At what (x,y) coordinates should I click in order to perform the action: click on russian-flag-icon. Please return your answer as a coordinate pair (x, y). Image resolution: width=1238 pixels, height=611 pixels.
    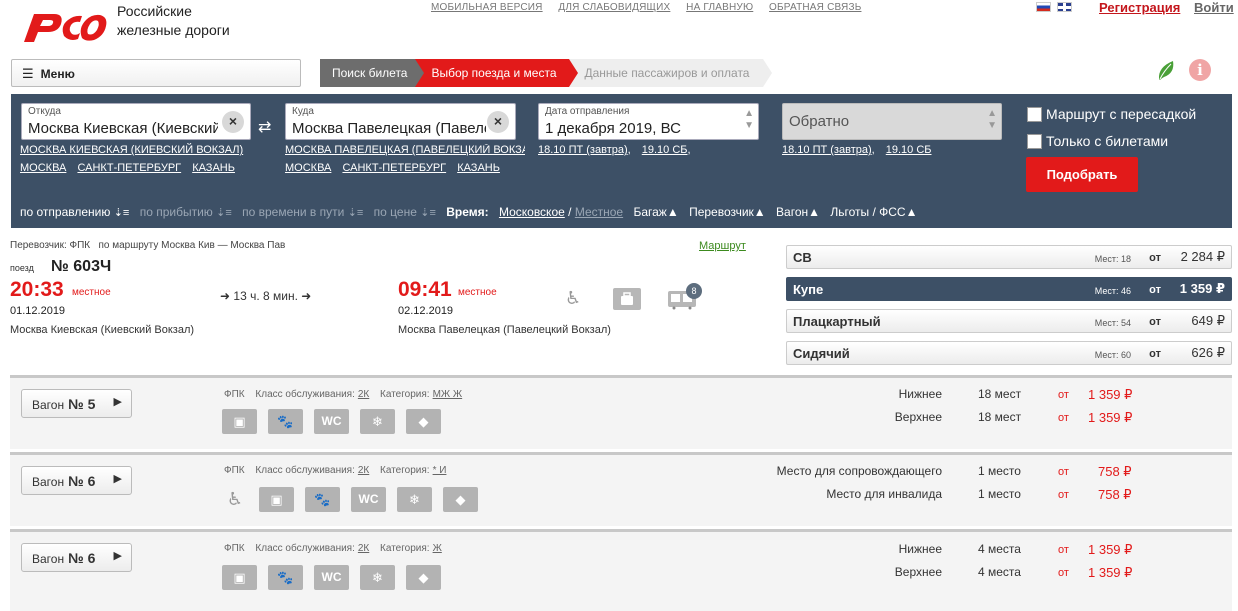
    Looking at the image, I should click on (1043, 7).